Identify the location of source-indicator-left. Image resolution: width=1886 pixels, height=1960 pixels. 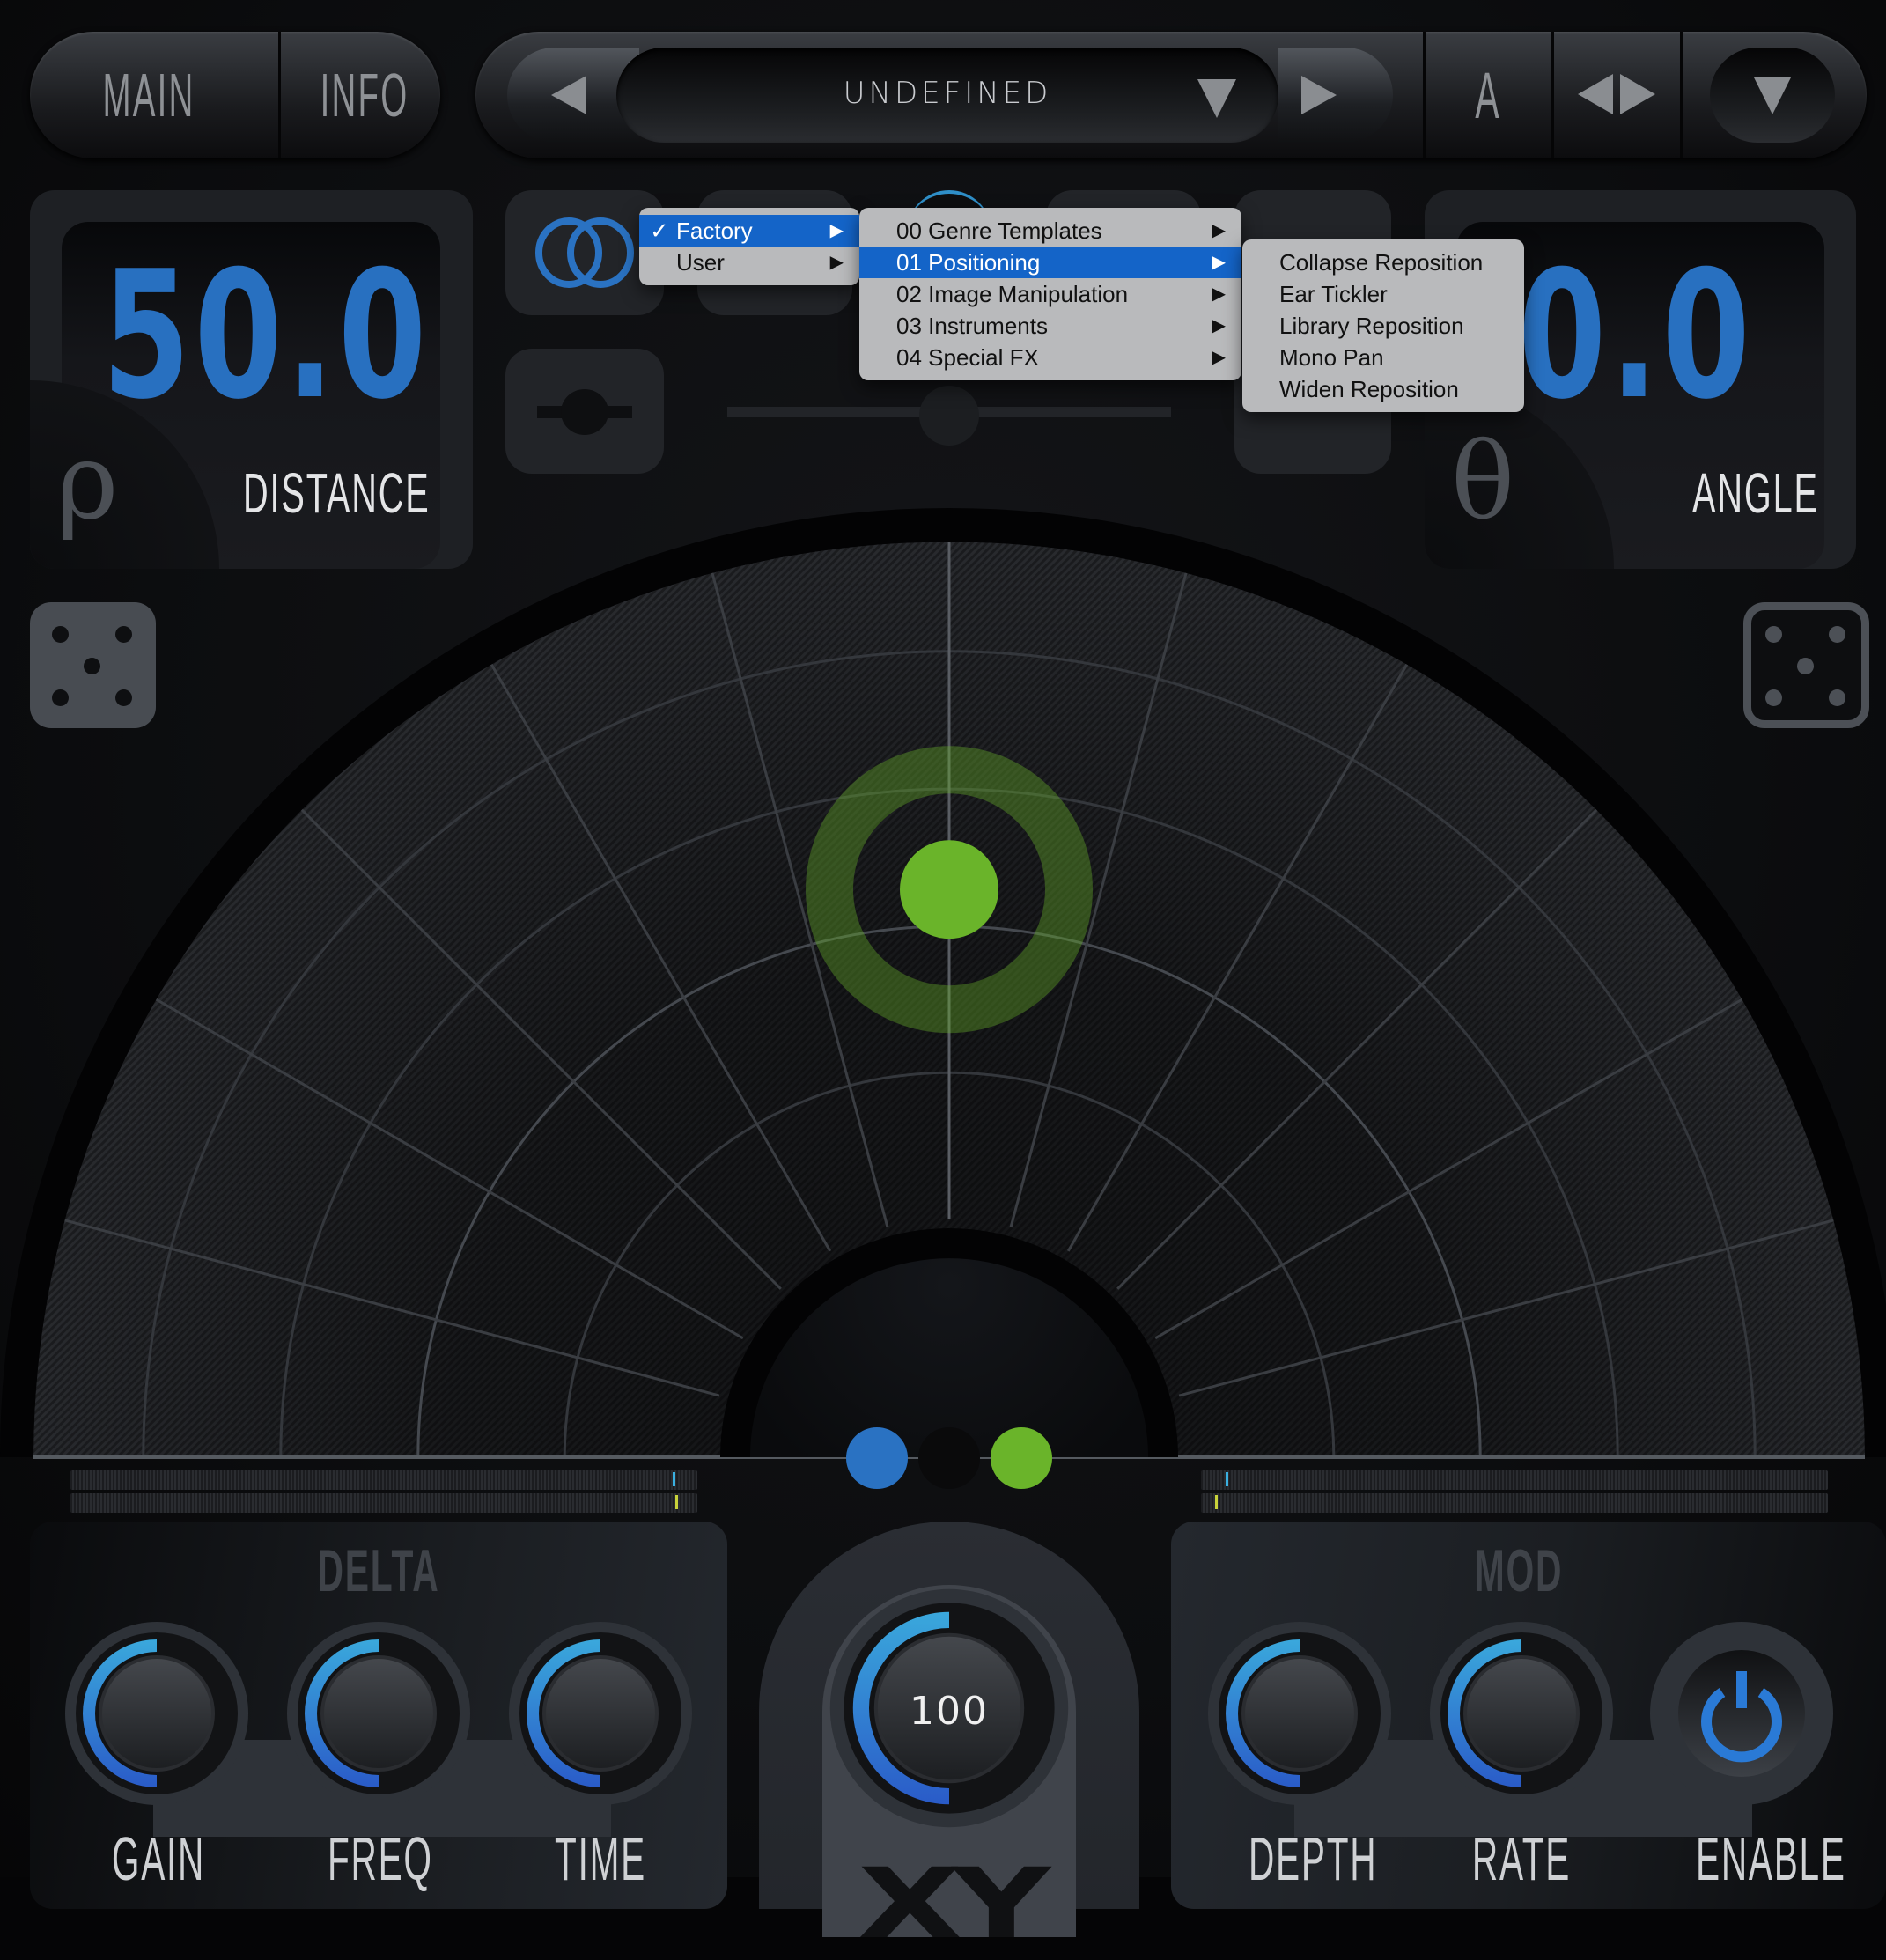
(877, 1458).